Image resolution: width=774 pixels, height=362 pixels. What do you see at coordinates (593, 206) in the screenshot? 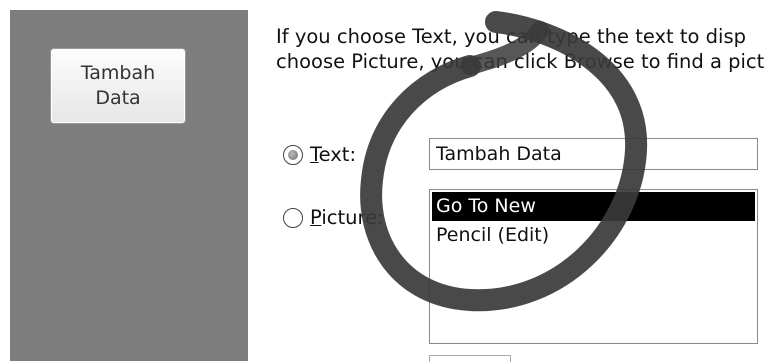
I see `list-item-go-to-new: Go To New` at bounding box center [593, 206].